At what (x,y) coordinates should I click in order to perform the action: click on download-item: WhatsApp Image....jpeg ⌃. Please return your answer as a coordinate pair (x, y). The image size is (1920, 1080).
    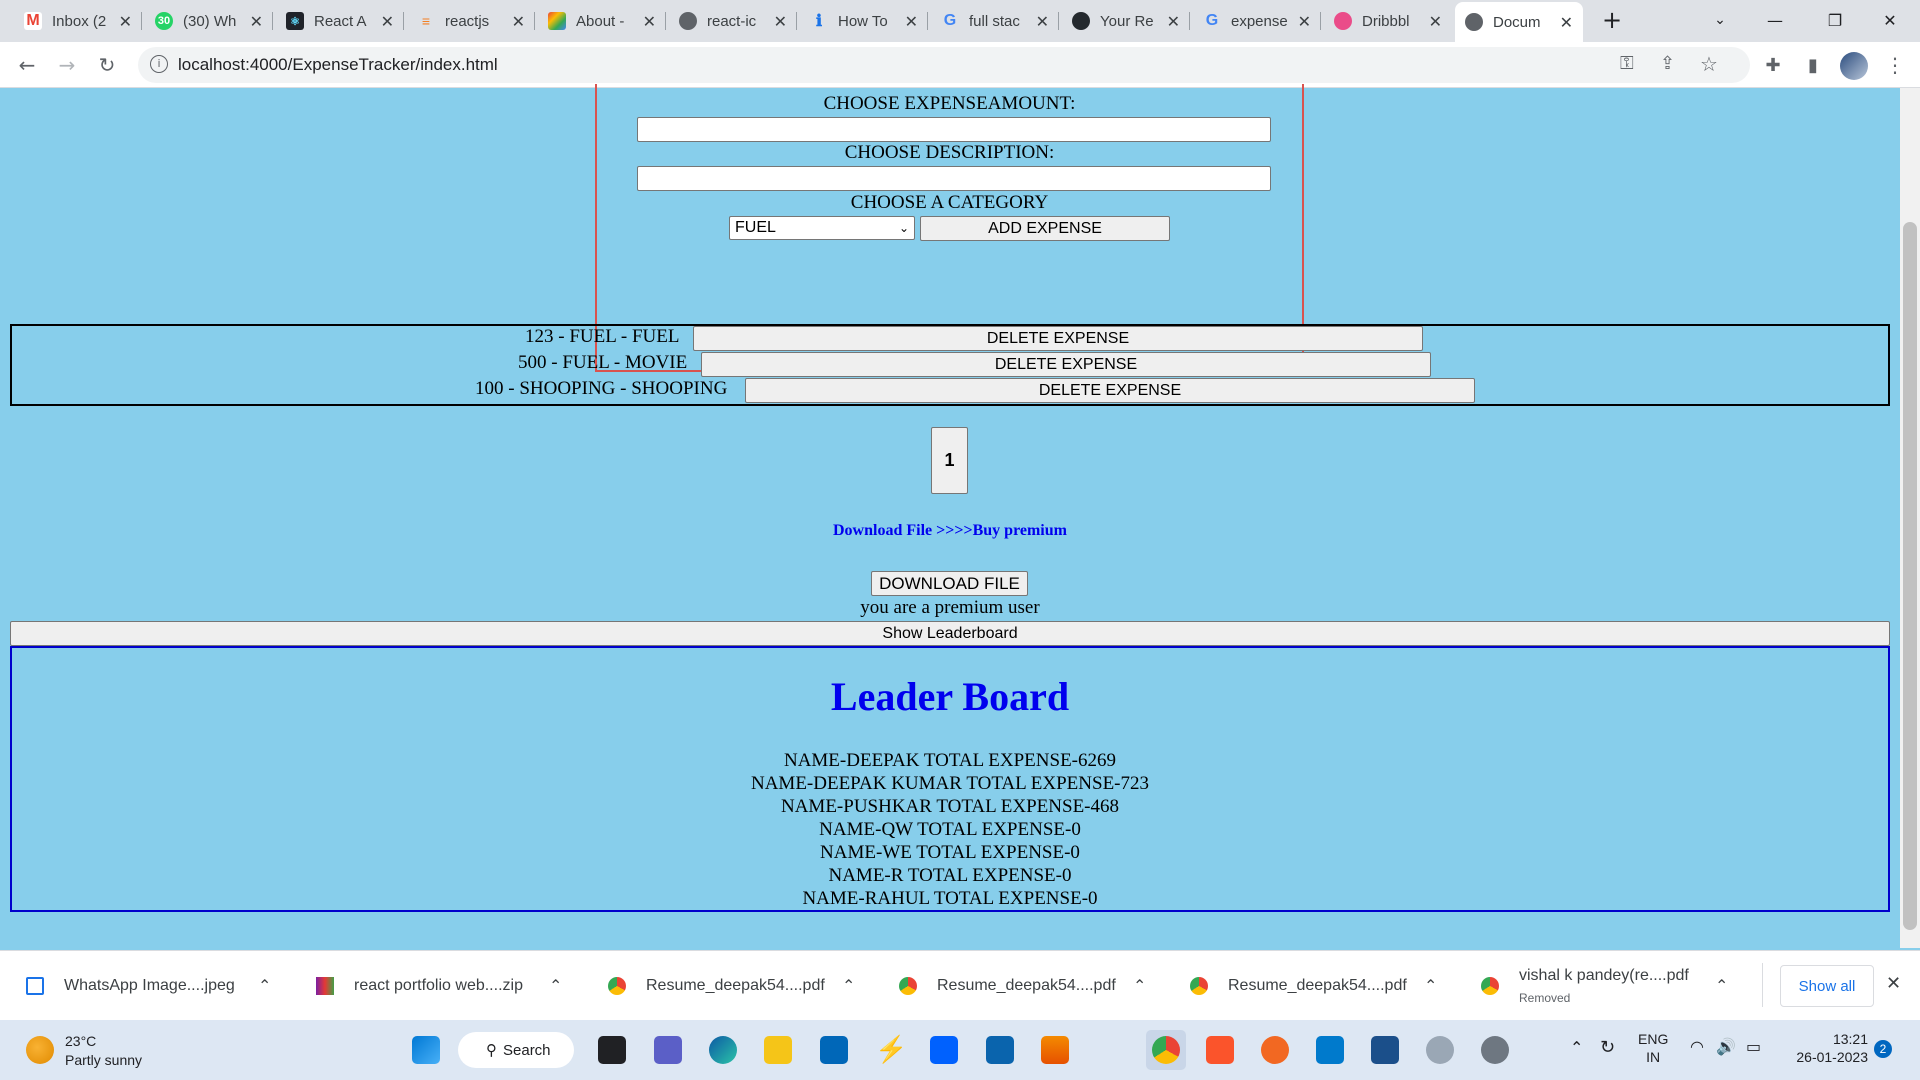
    Looking at the image, I should click on (161, 986).